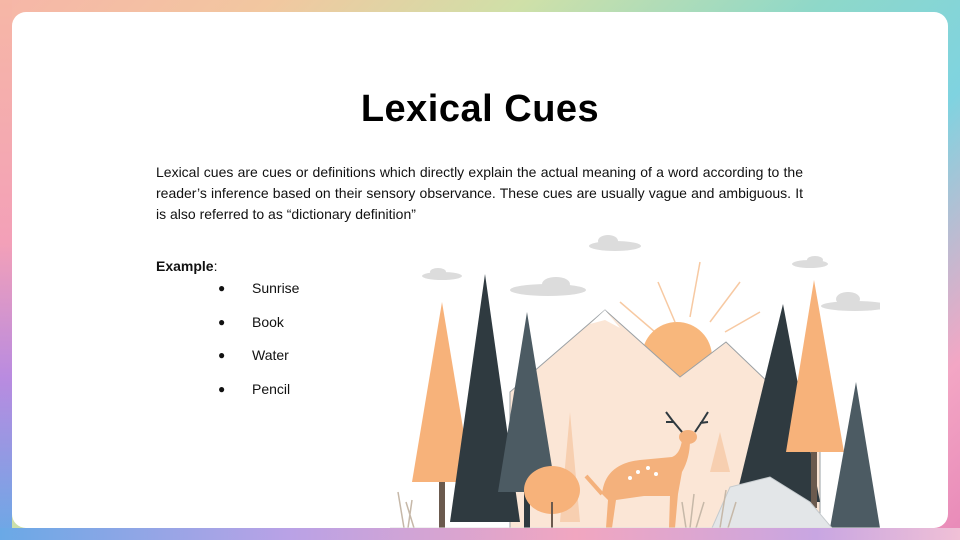  Describe the element at coordinates (271, 388) in the screenshot. I see `list-item-text: Pencil` at that location.